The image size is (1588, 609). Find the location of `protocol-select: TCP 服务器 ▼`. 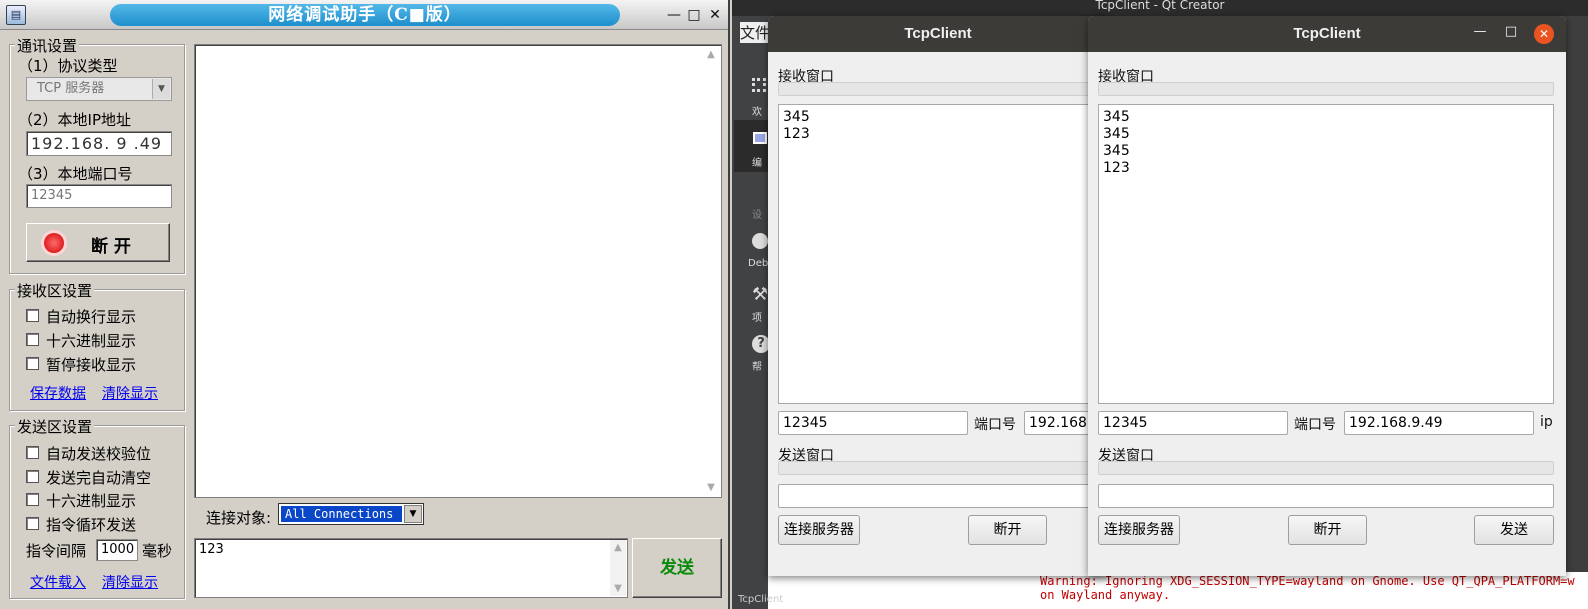

protocol-select: TCP 服务器 ▼ is located at coordinates (99, 89).